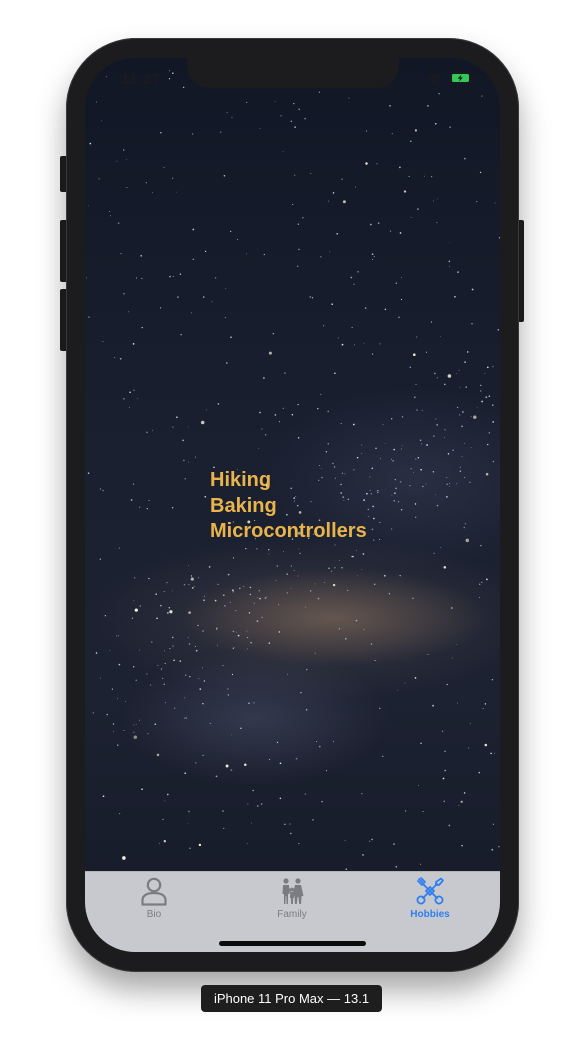 This screenshot has width=584, height=1048. What do you see at coordinates (141, 79) in the screenshot?
I see `status-time: 11:27` at bounding box center [141, 79].